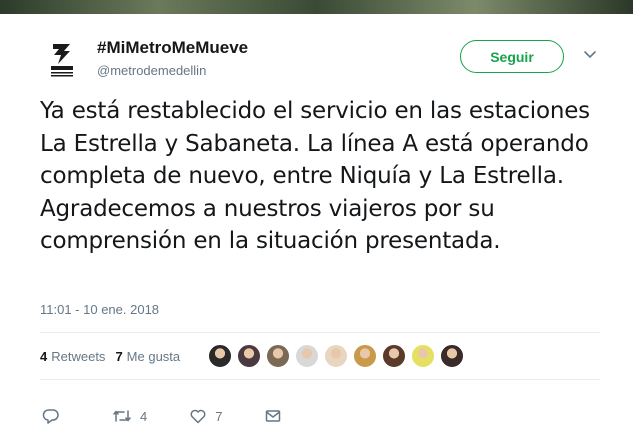 This screenshot has width=633, height=443. I want to click on chevron-down-icon, so click(590, 55).